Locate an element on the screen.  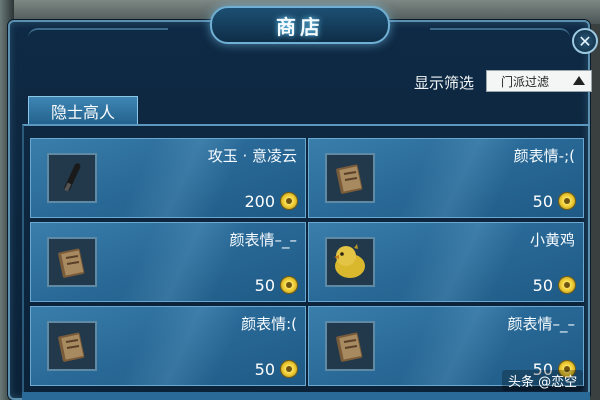
chick-icon is located at coordinates (349, 261).